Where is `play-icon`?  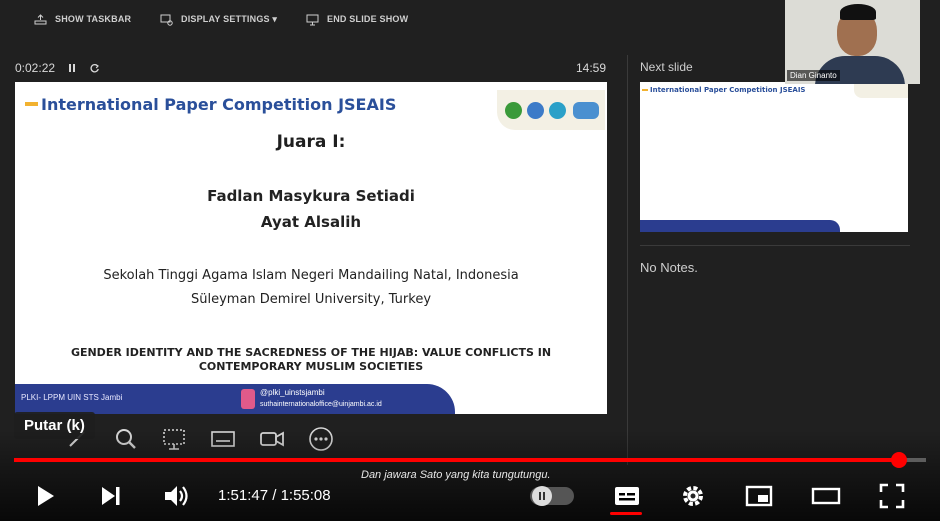 play-icon is located at coordinates (46, 496).